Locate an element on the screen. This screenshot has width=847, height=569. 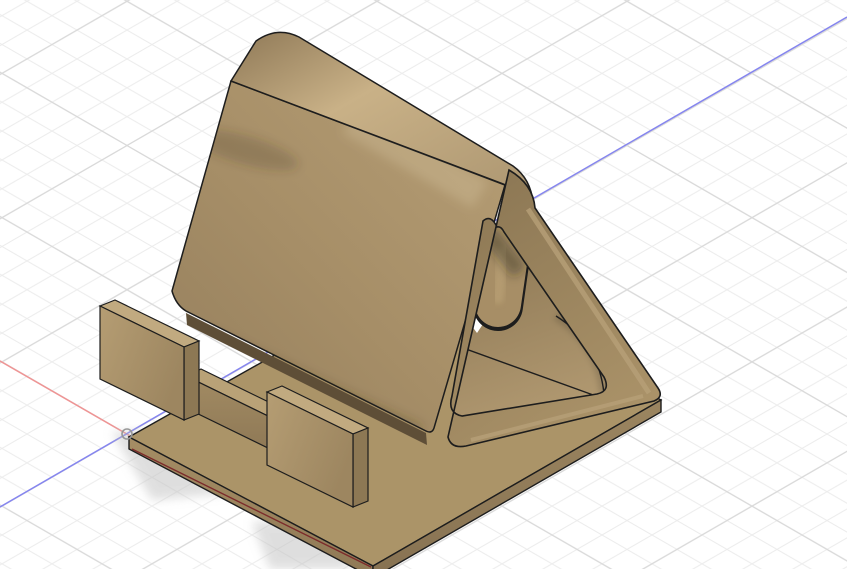
right-tab-side-face is located at coordinates (360, 467).